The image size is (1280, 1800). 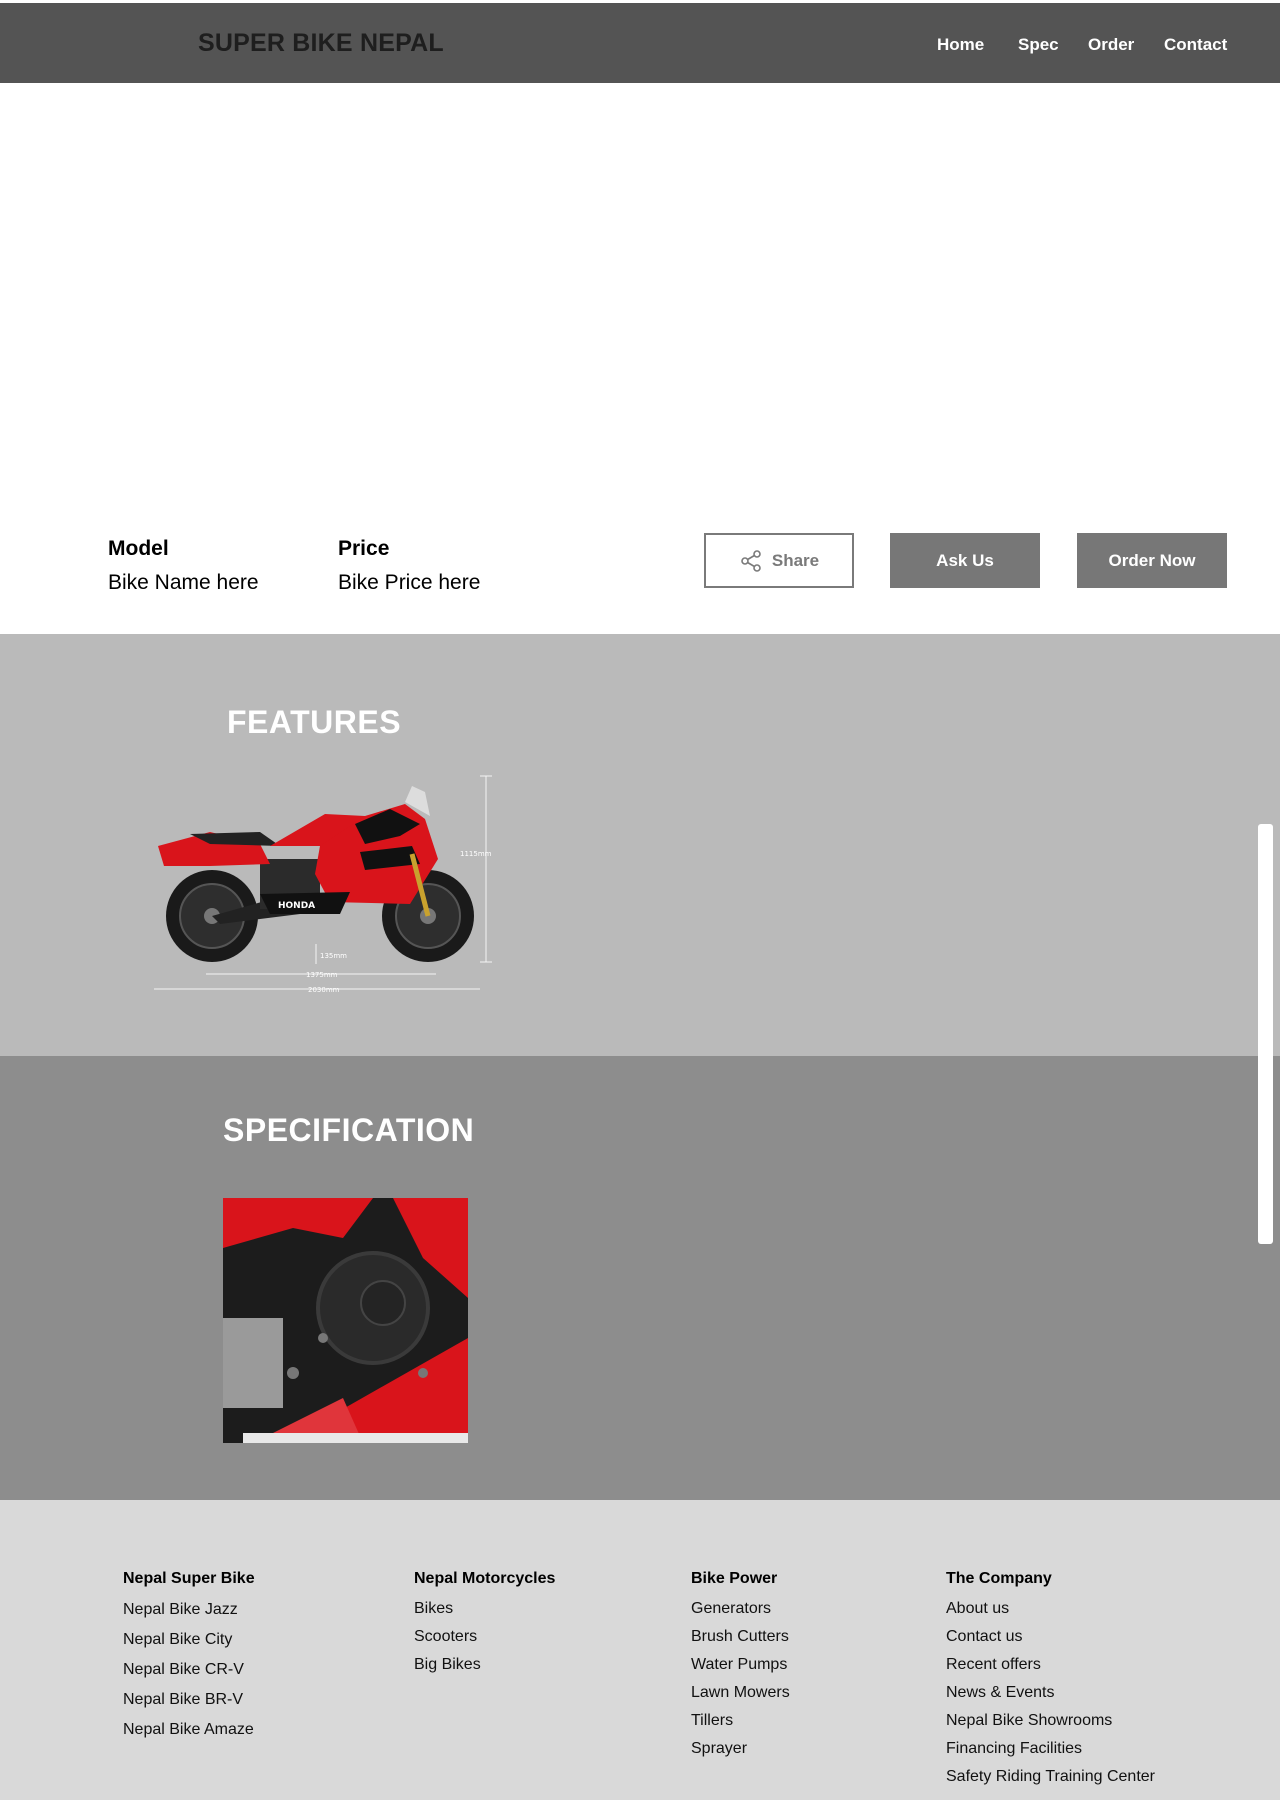 What do you see at coordinates (189, 1610) in the screenshot?
I see `footer-link: Nepal Bike Jazz` at bounding box center [189, 1610].